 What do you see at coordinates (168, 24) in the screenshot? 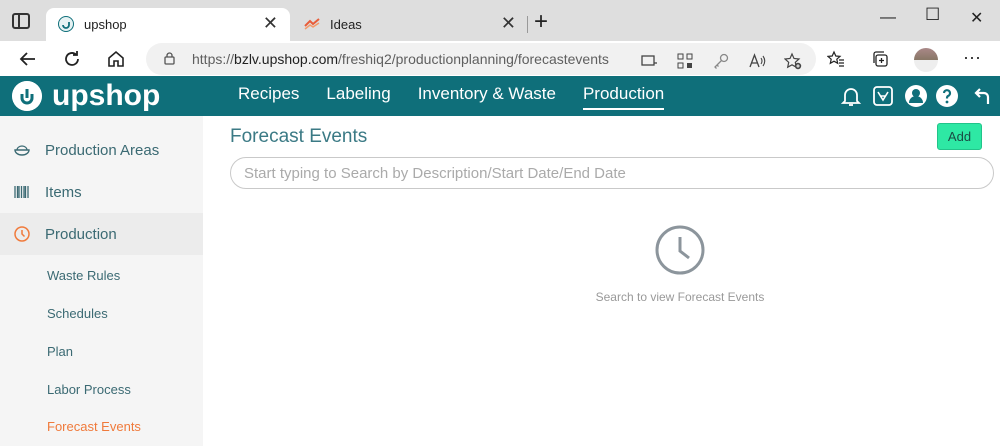
I see `tab-upshop: upshop ✕` at bounding box center [168, 24].